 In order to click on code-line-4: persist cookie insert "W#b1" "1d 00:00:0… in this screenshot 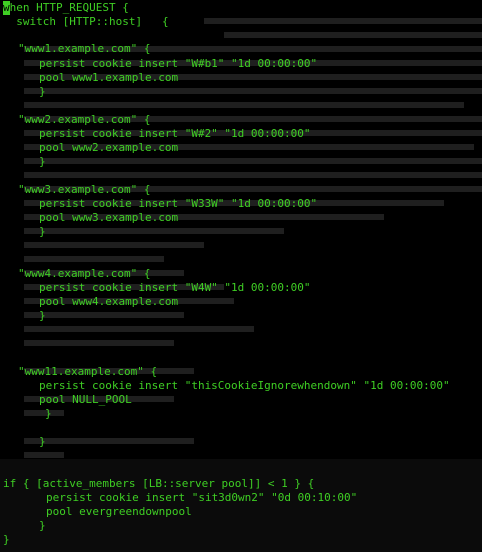, I will do `click(178, 63)`.